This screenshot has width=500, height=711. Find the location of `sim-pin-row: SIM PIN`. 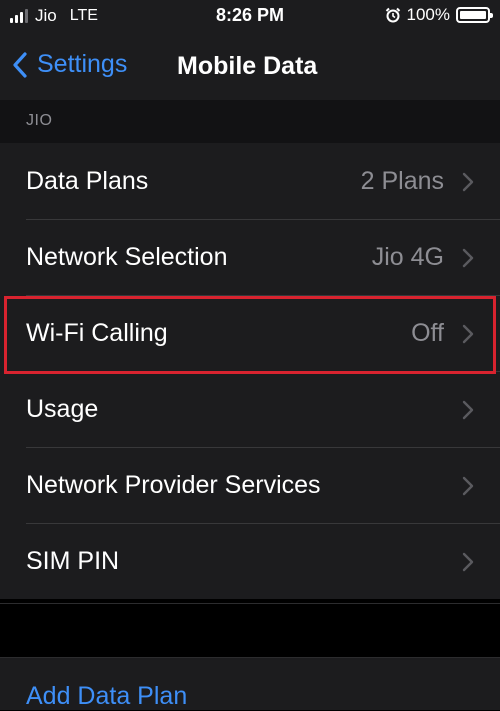

sim-pin-row: SIM PIN is located at coordinates (250, 561).